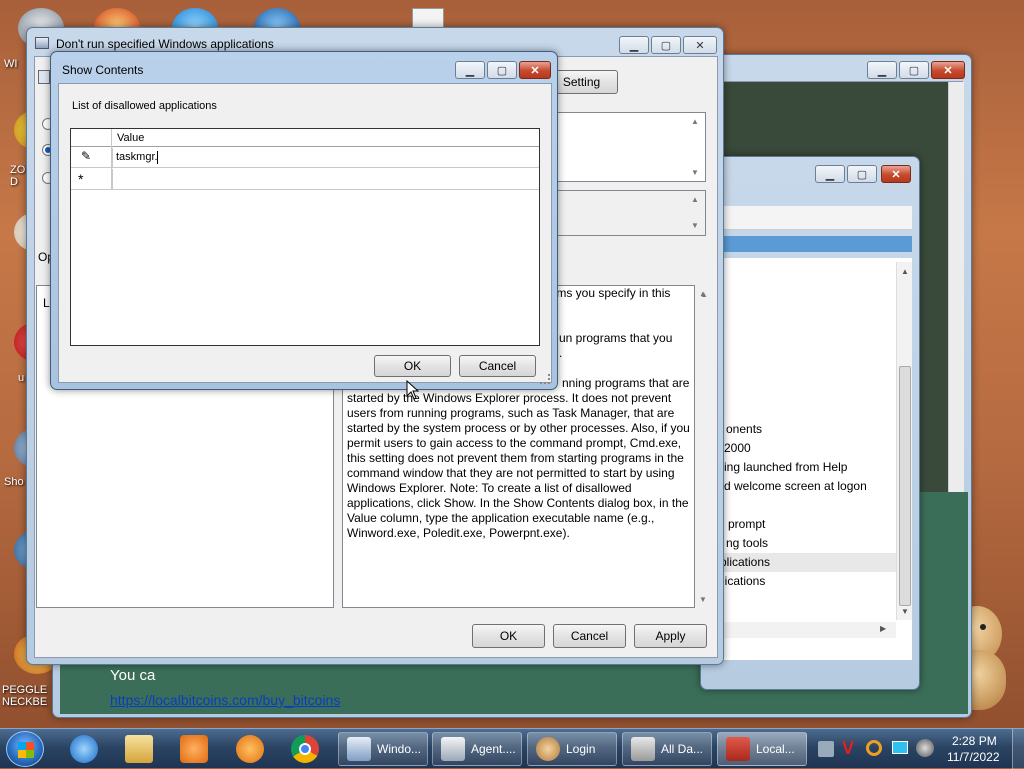 This screenshot has height=769, width=1024. What do you see at coordinates (806, 244) in the screenshot?
I see `mid-window-header-bar` at bounding box center [806, 244].